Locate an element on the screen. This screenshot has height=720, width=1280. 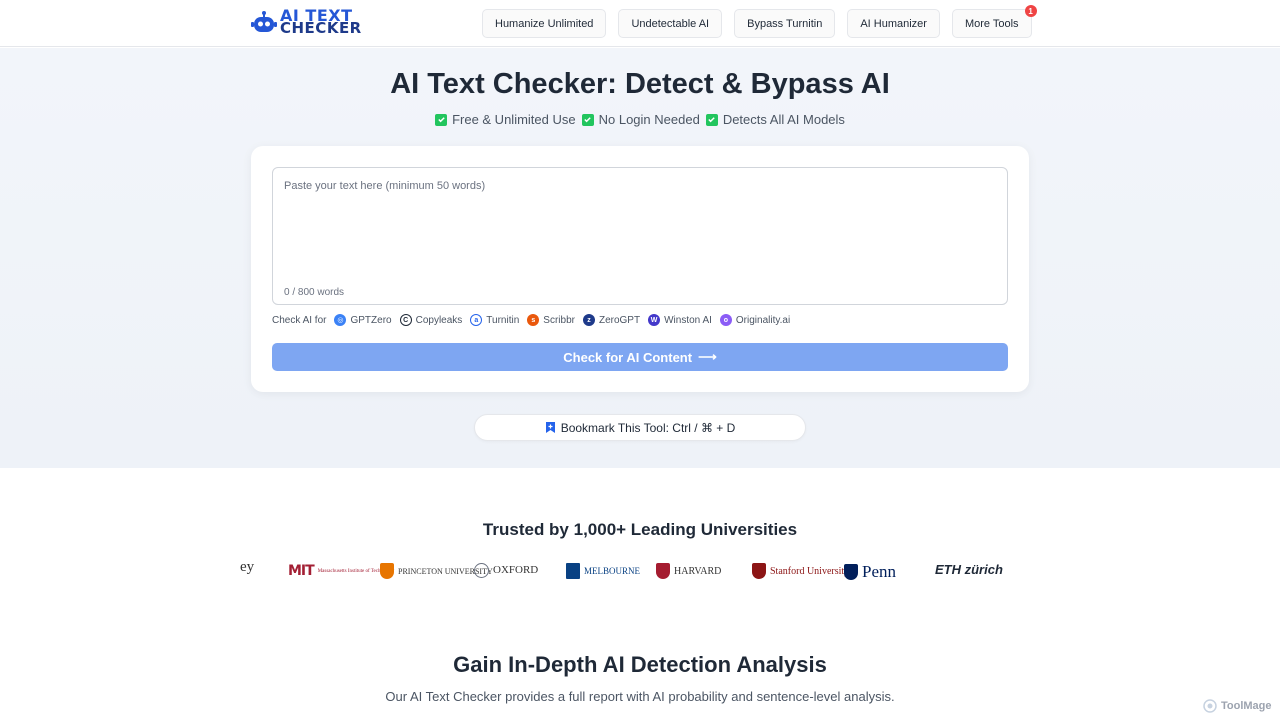
robot-logo-icon is located at coordinates (264, 21).